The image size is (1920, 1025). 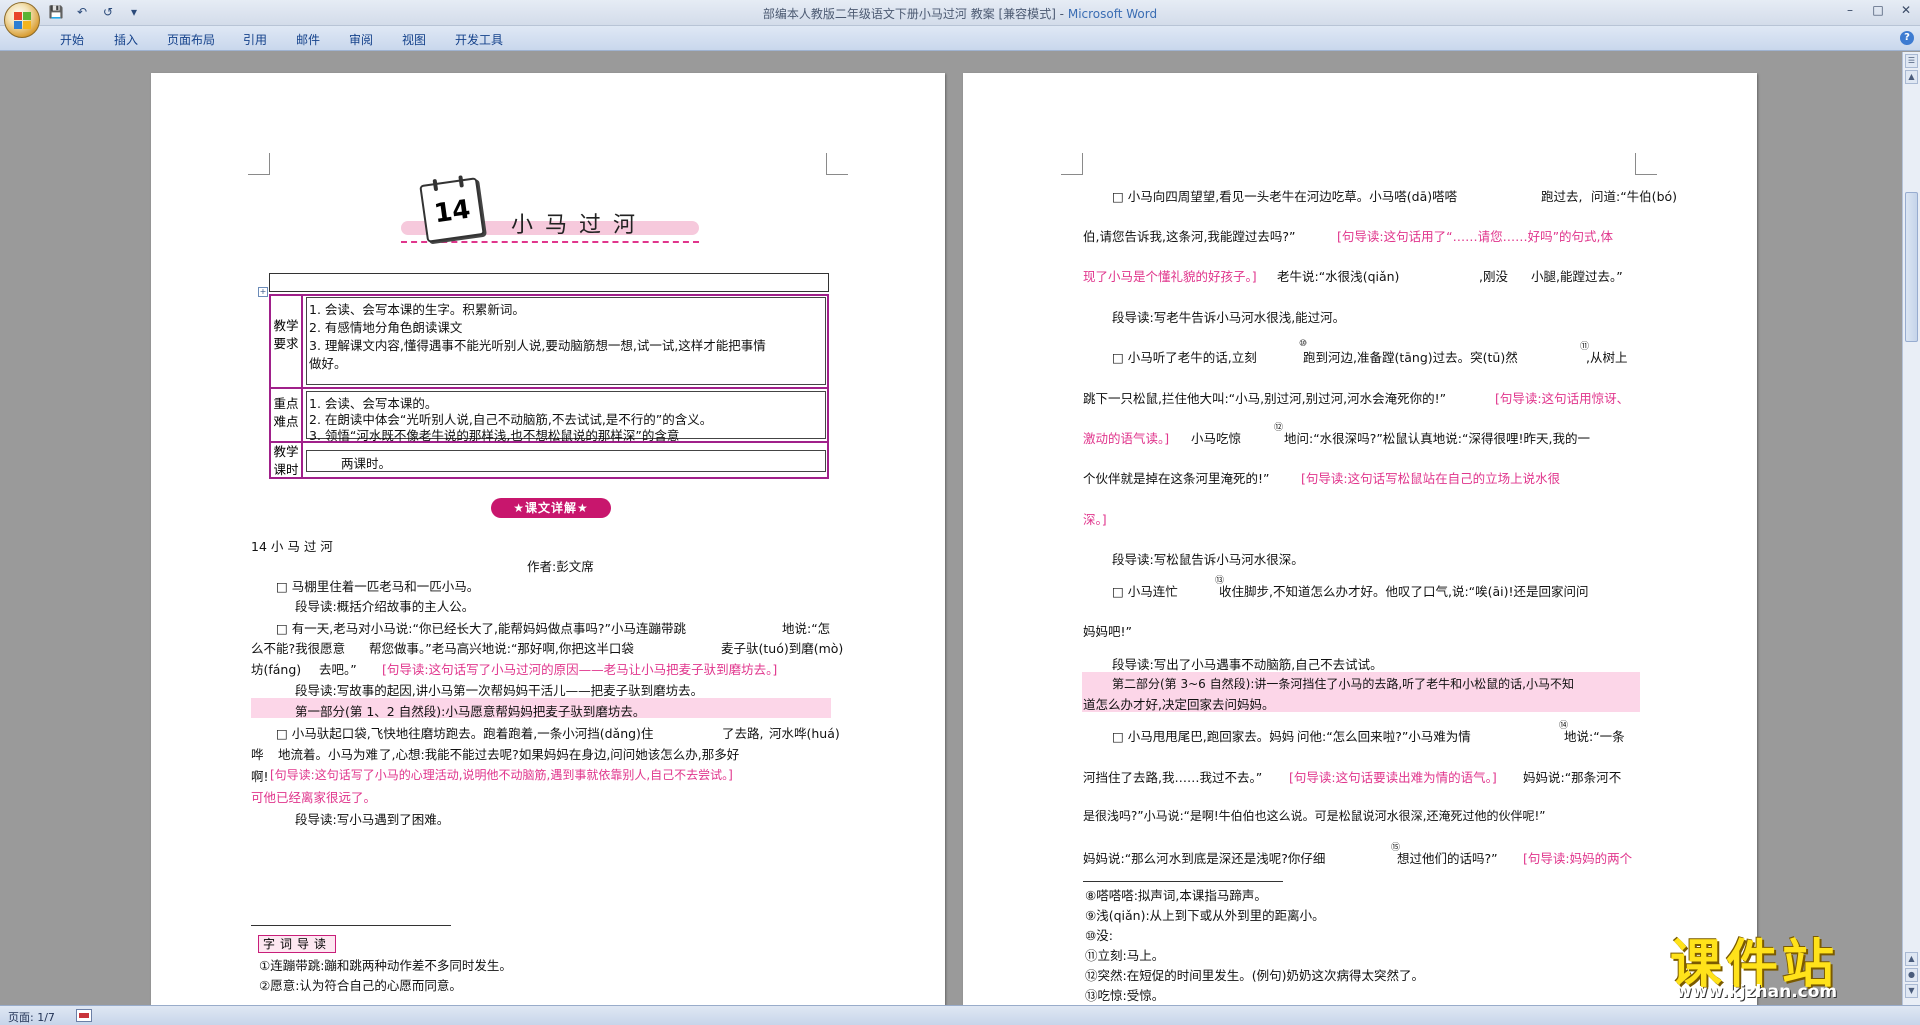 I want to click on body-line: 想过他们的话吗?”, so click(x=1447, y=858).